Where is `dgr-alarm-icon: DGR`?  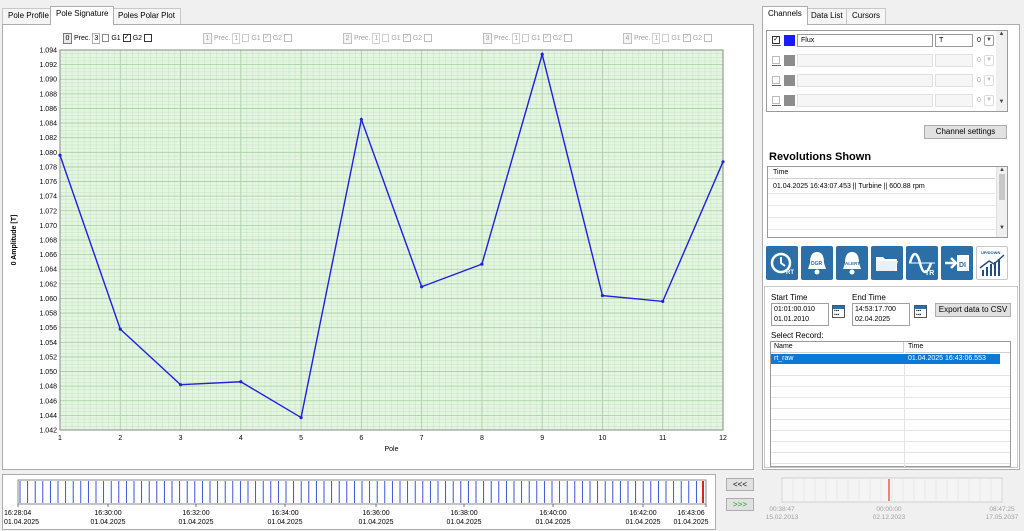
dgr-alarm-icon: DGR is located at coordinates (817, 263).